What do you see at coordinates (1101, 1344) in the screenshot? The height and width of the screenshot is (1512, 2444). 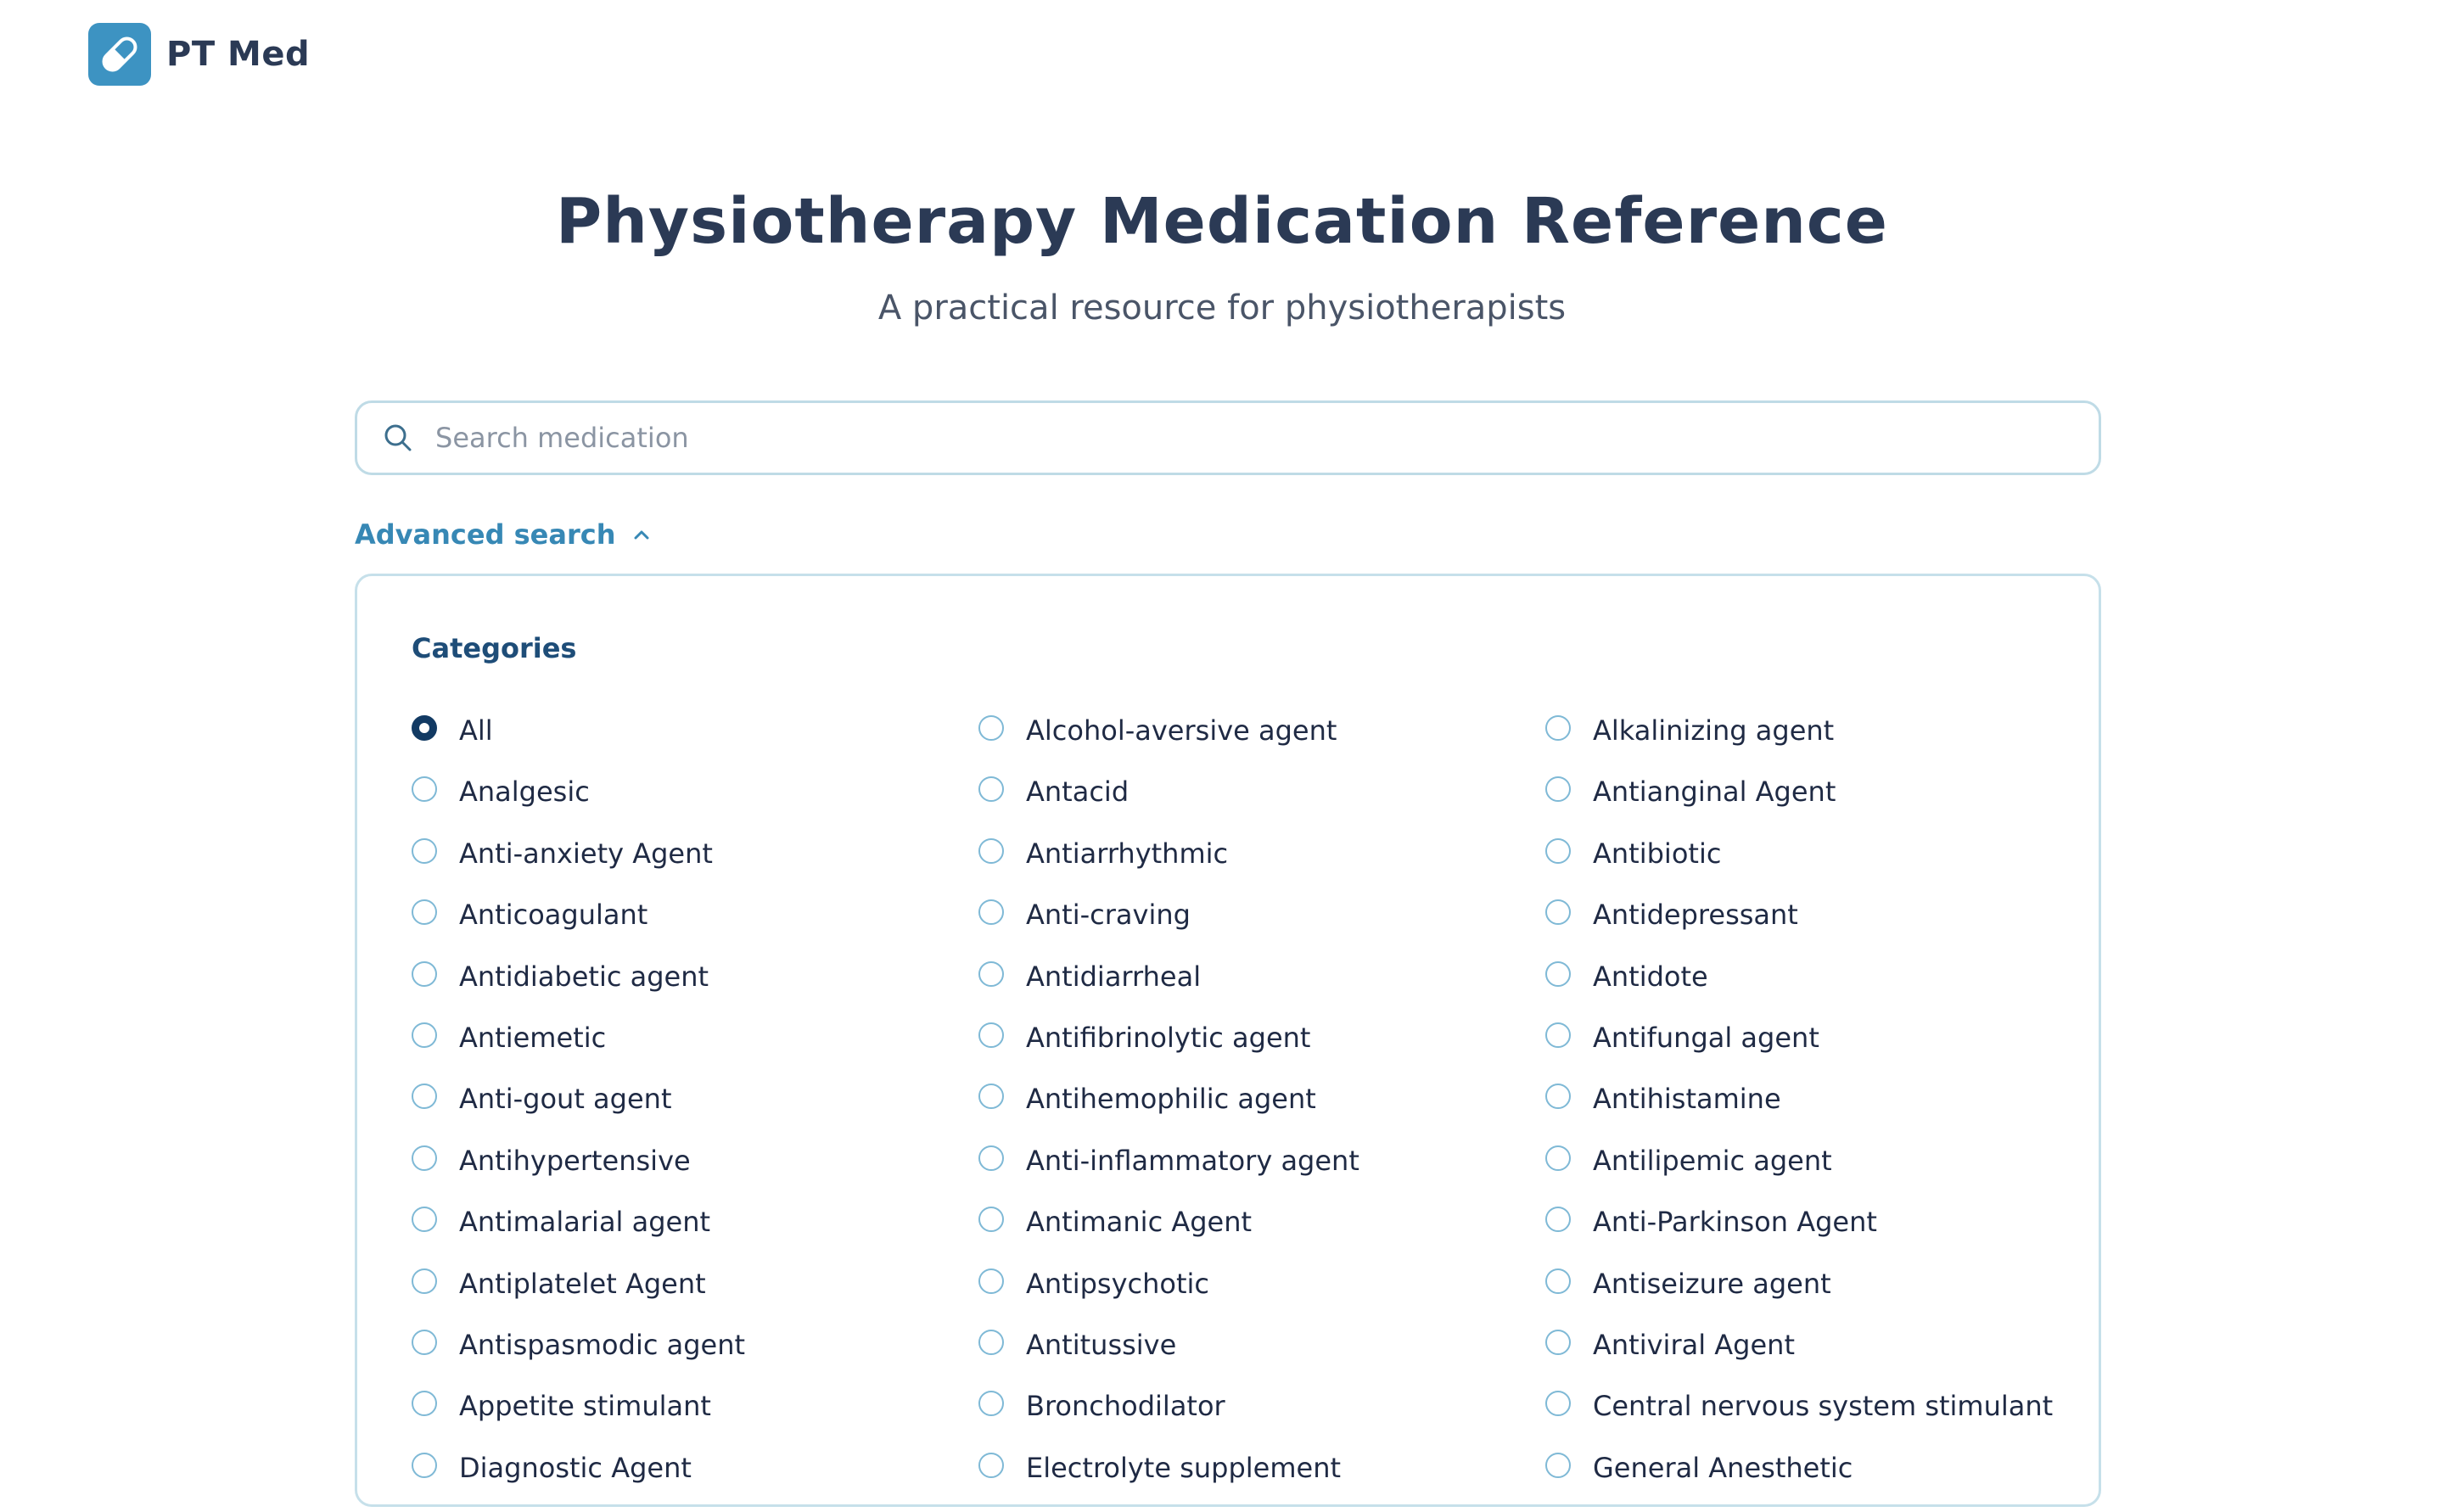 I see `category-label: Antitussive` at bounding box center [1101, 1344].